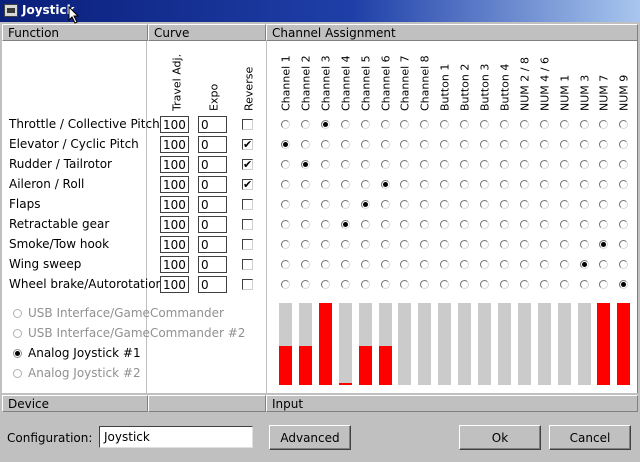  Describe the element at coordinates (320, 12) in the screenshot. I see `title-bar: Joystick` at that location.